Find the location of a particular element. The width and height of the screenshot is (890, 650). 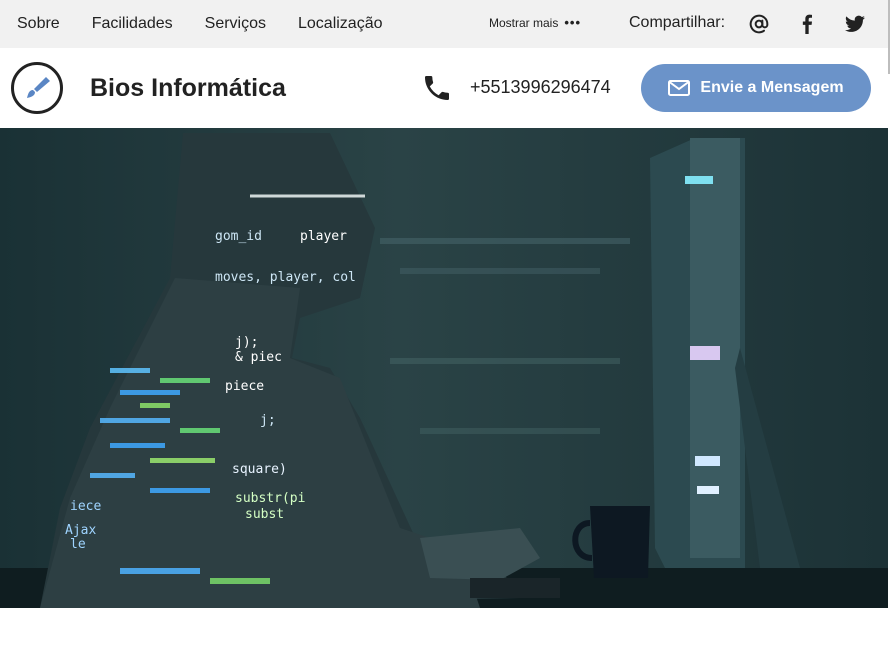

nav-item-localizacao: Localização is located at coordinates (340, 24).